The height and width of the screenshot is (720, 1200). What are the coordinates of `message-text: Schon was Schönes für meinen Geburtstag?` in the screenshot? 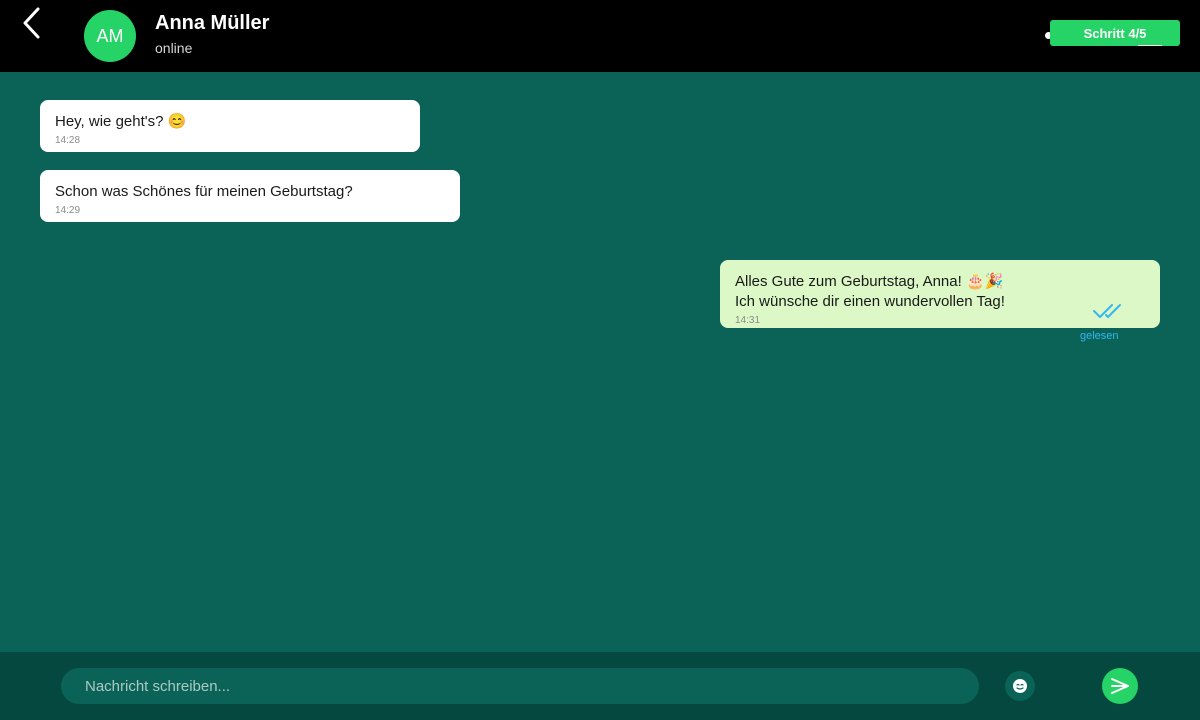 It's located at (204, 191).